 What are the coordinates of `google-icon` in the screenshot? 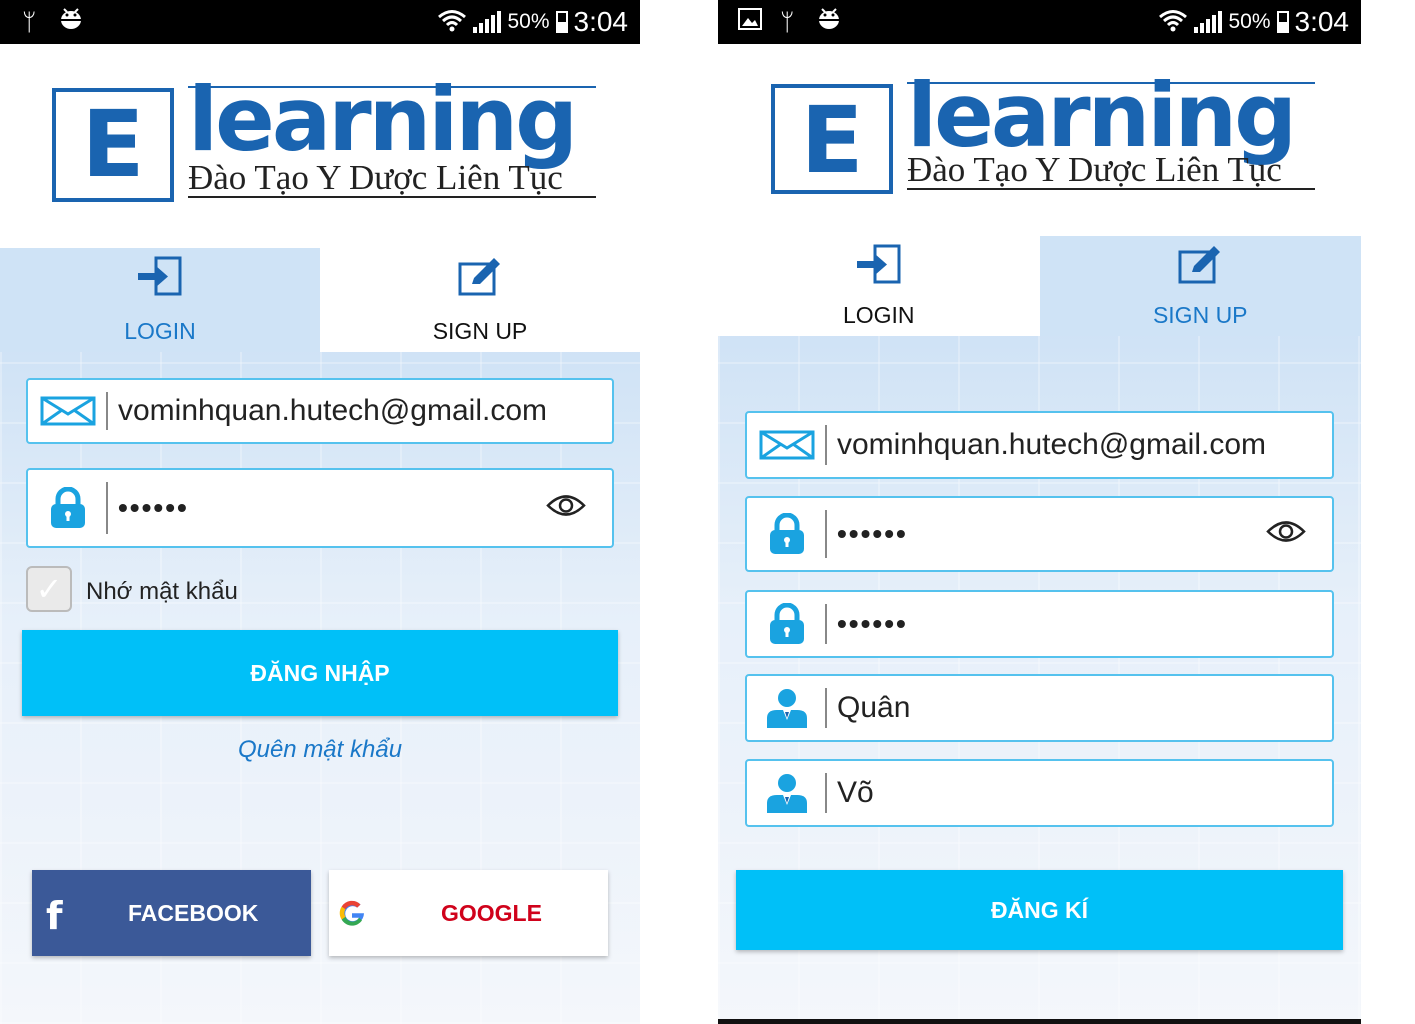 It's located at (352, 915).